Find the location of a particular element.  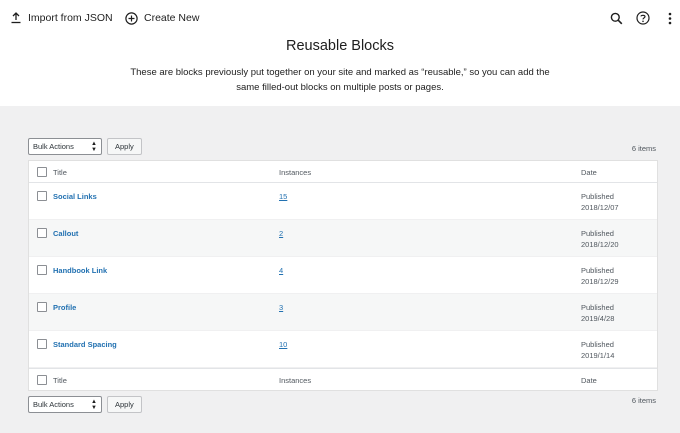

help-icon is located at coordinates (643, 18).